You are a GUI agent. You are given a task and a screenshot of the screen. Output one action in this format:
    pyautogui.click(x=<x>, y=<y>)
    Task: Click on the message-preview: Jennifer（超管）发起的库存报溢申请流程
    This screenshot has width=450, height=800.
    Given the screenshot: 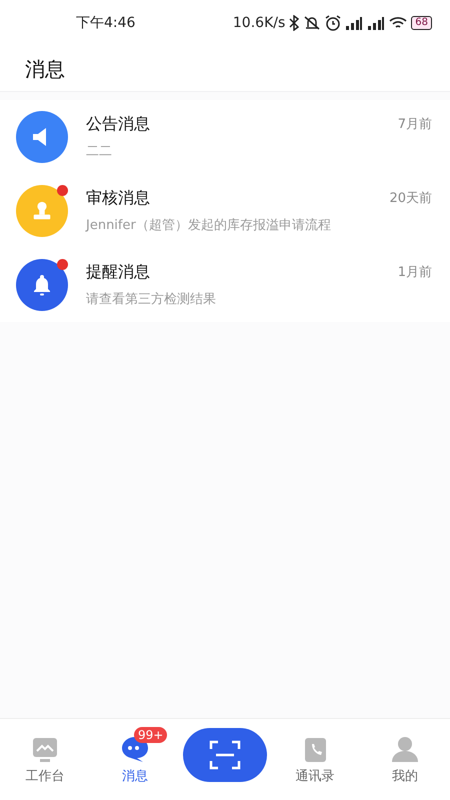 What is the action you would take?
    pyautogui.click(x=209, y=226)
    